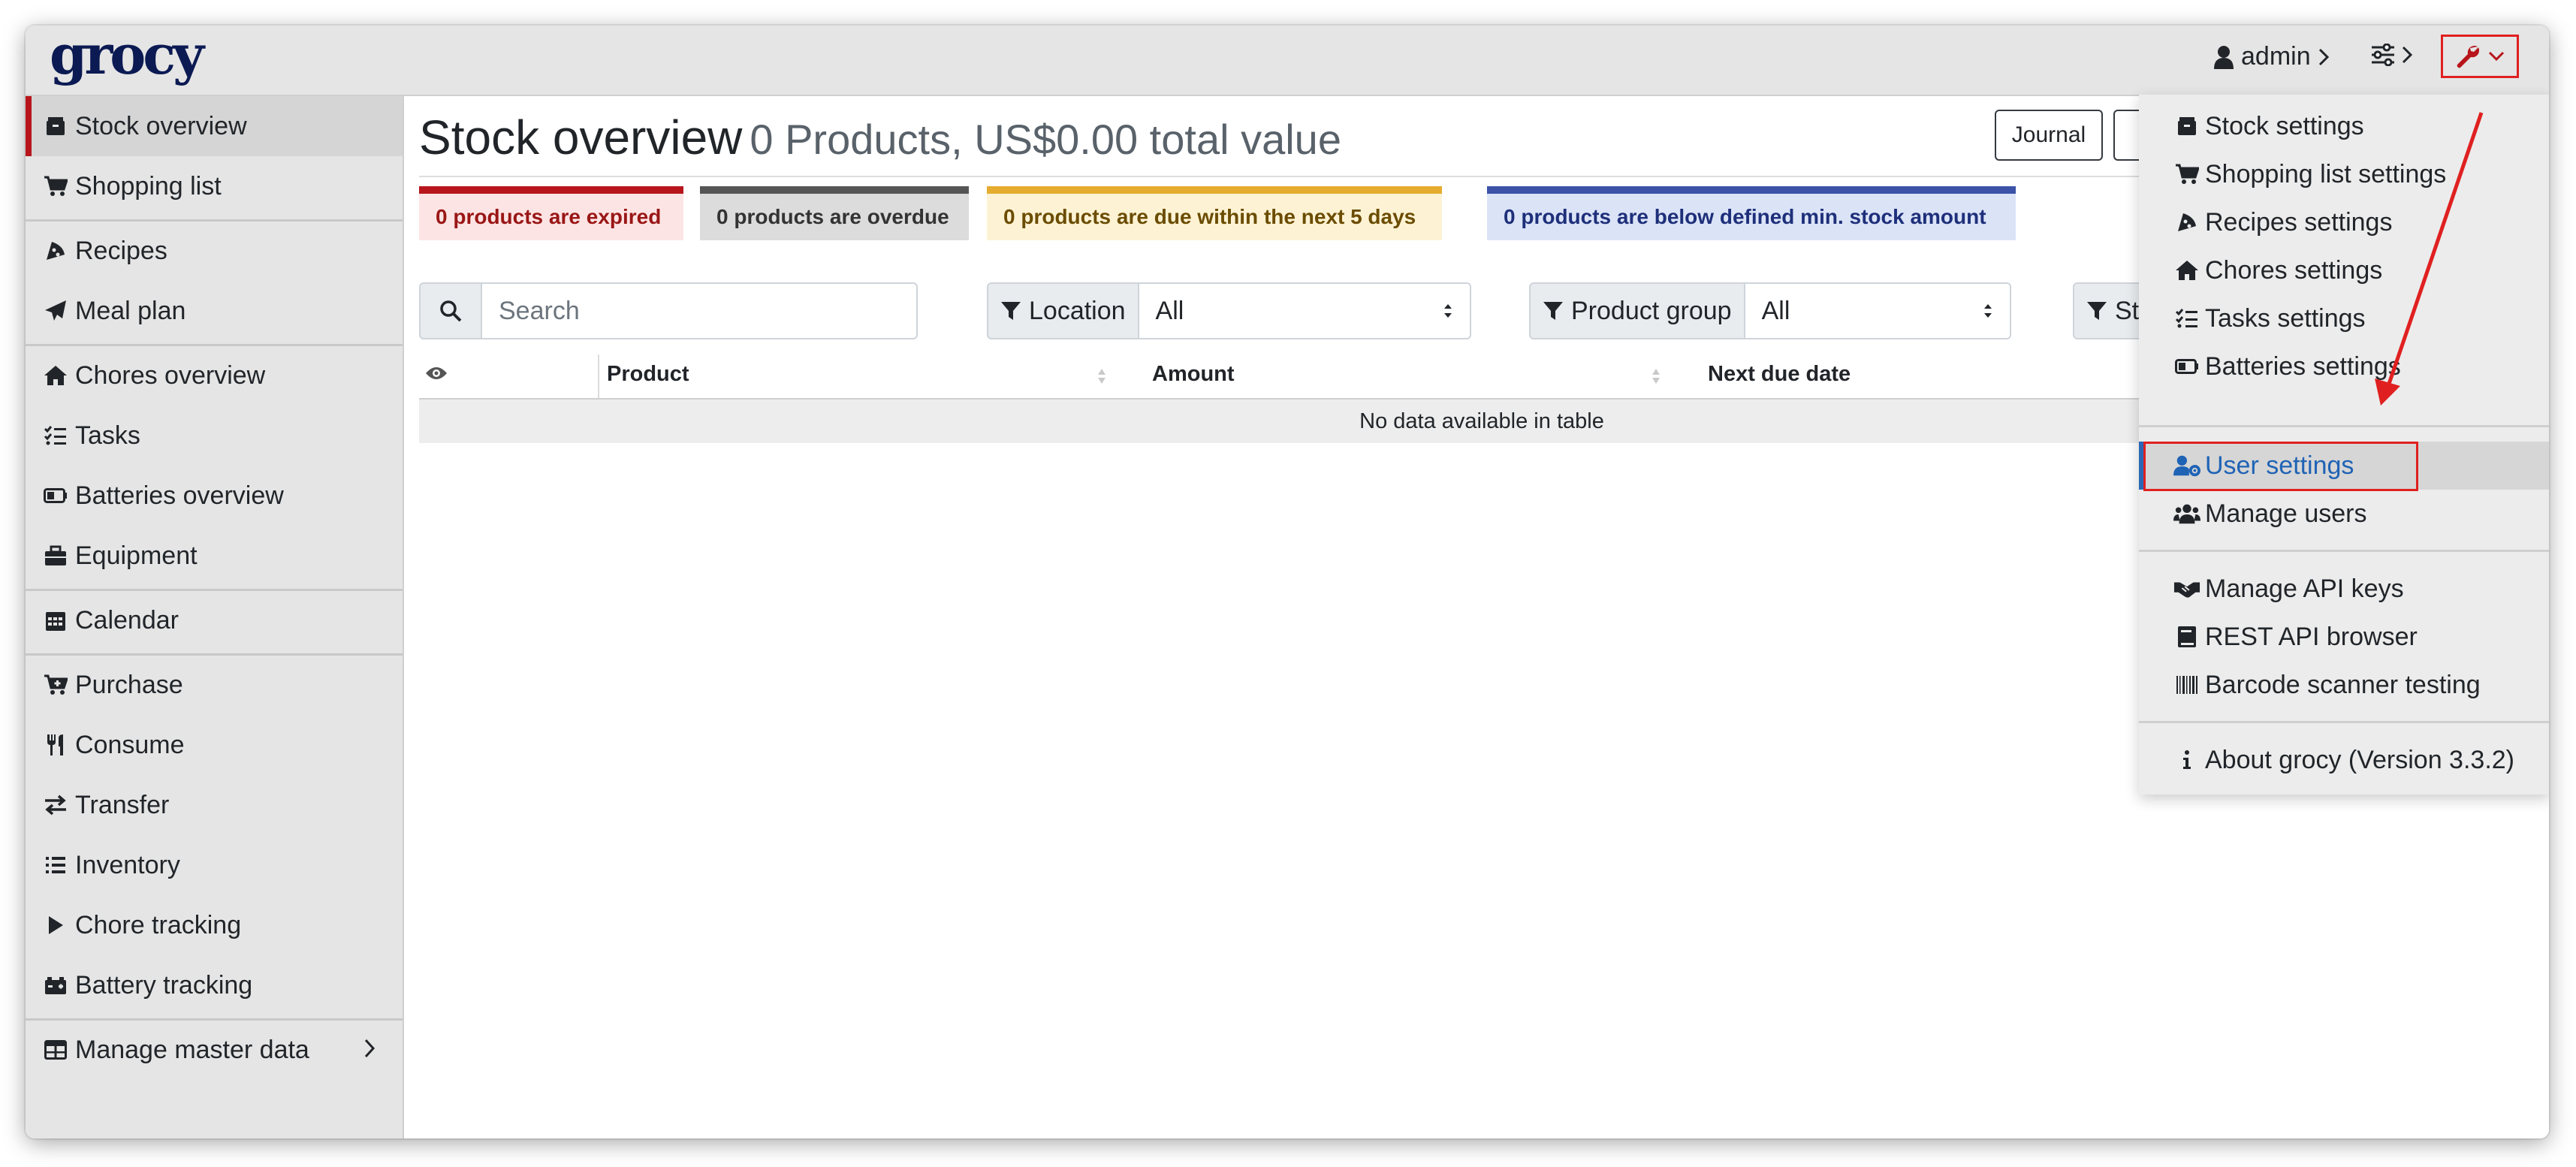 This screenshot has width=2576, height=1167. I want to click on page-subtitle: 0 Products, US$0.00 total value, so click(1045, 140).